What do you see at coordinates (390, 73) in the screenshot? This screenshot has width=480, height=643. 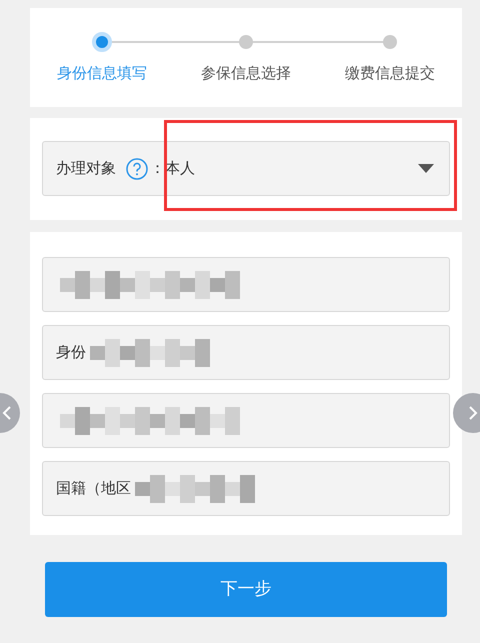 I see `step-label: 缴费信息提交` at bounding box center [390, 73].